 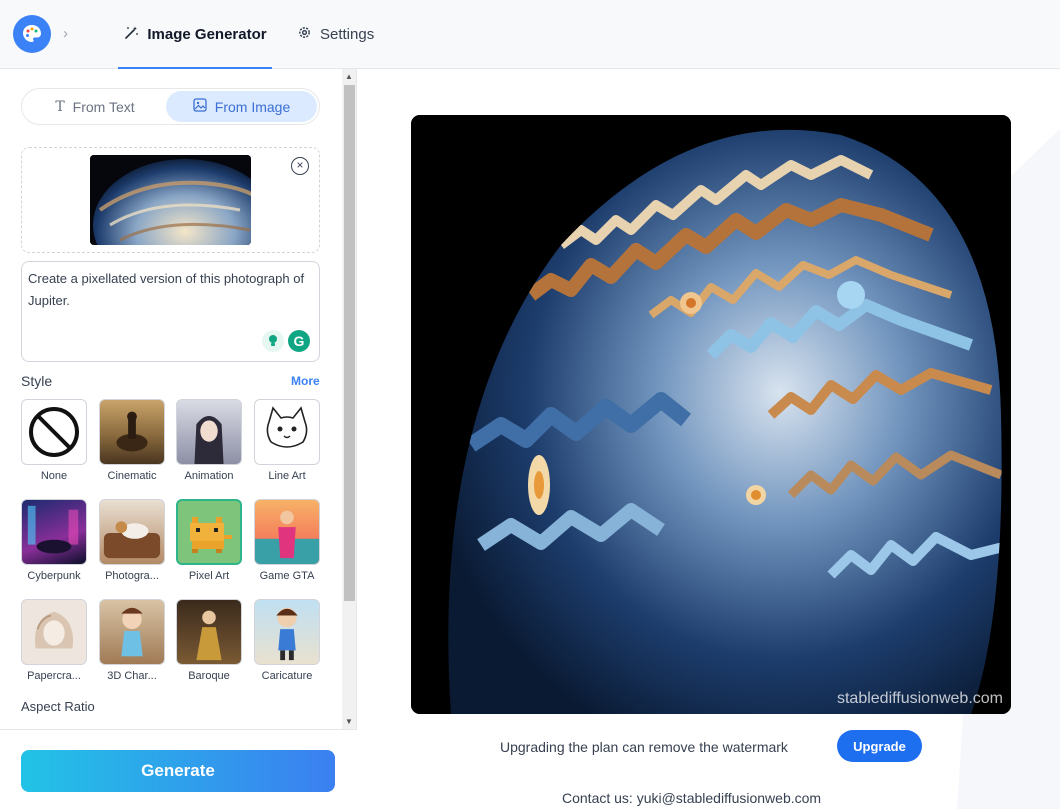 I want to click on style-option-none: None, so click(x=54, y=440).